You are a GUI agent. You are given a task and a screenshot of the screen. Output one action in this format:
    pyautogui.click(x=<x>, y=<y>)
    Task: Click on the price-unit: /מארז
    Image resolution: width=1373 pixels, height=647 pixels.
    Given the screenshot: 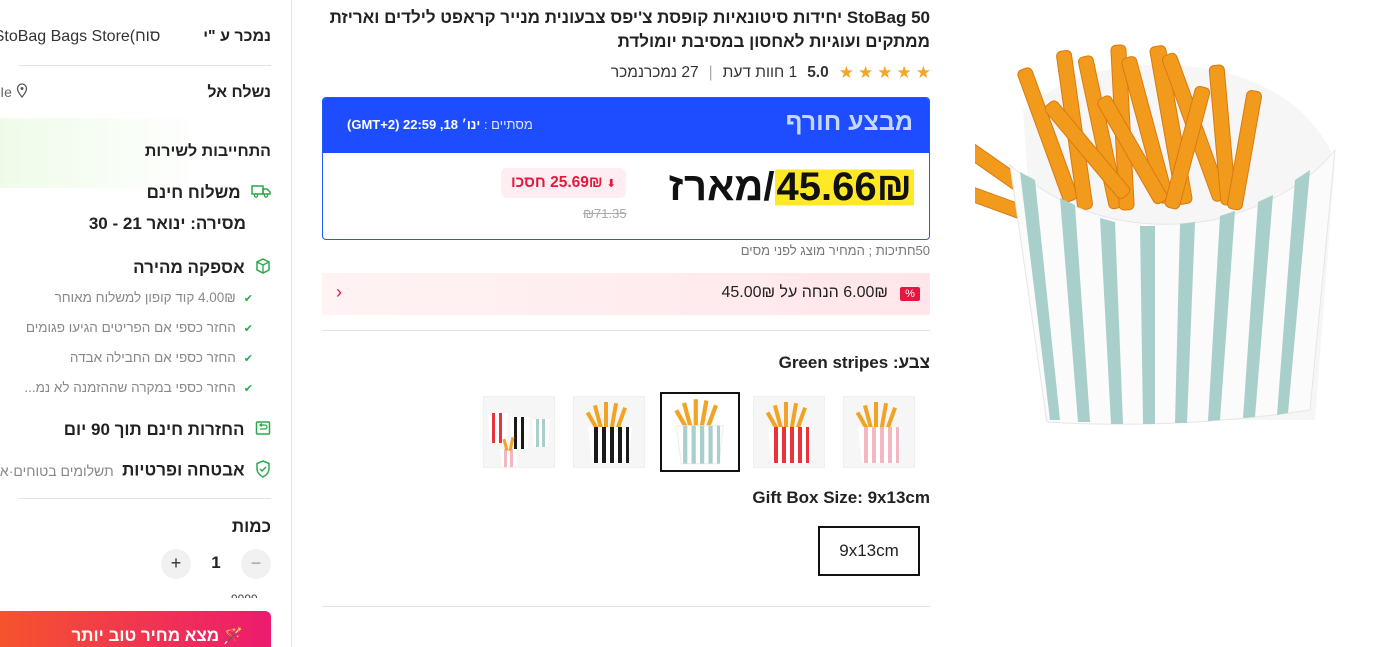 What is the action you would take?
    pyautogui.click(x=721, y=187)
    